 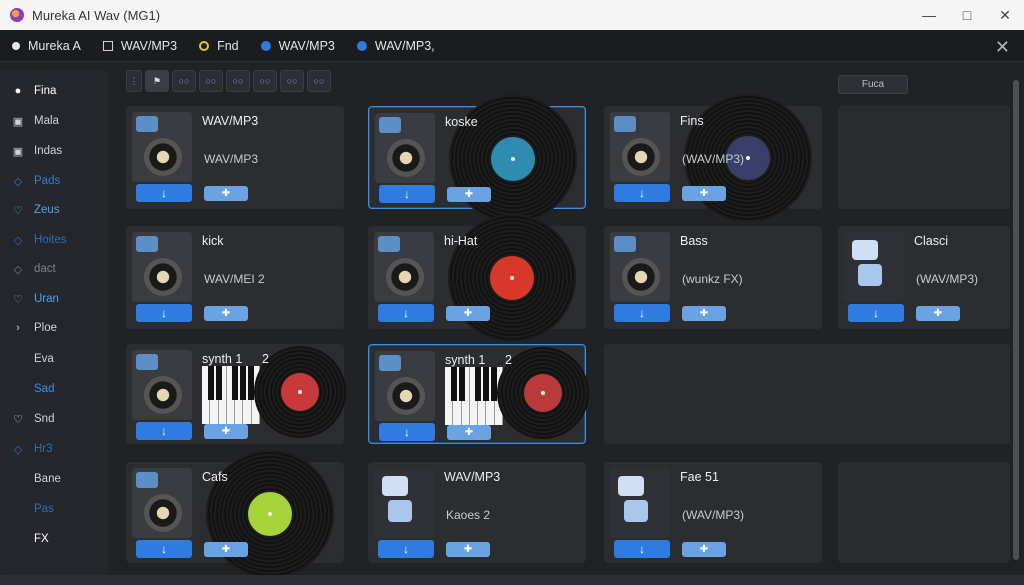 What do you see at coordinates (474, 396) in the screenshot?
I see `piano-keys-icon` at bounding box center [474, 396].